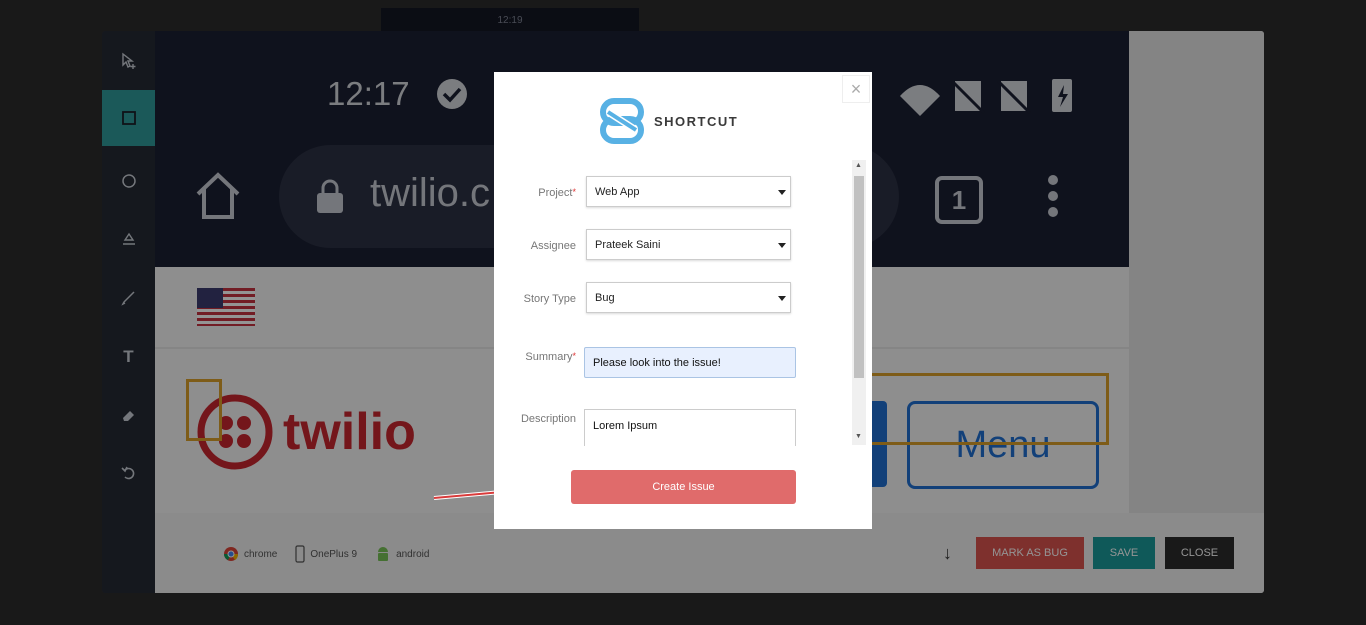 The width and height of the screenshot is (1366, 625). I want to click on form-scrollbar: ▲ ▼, so click(859, 302).